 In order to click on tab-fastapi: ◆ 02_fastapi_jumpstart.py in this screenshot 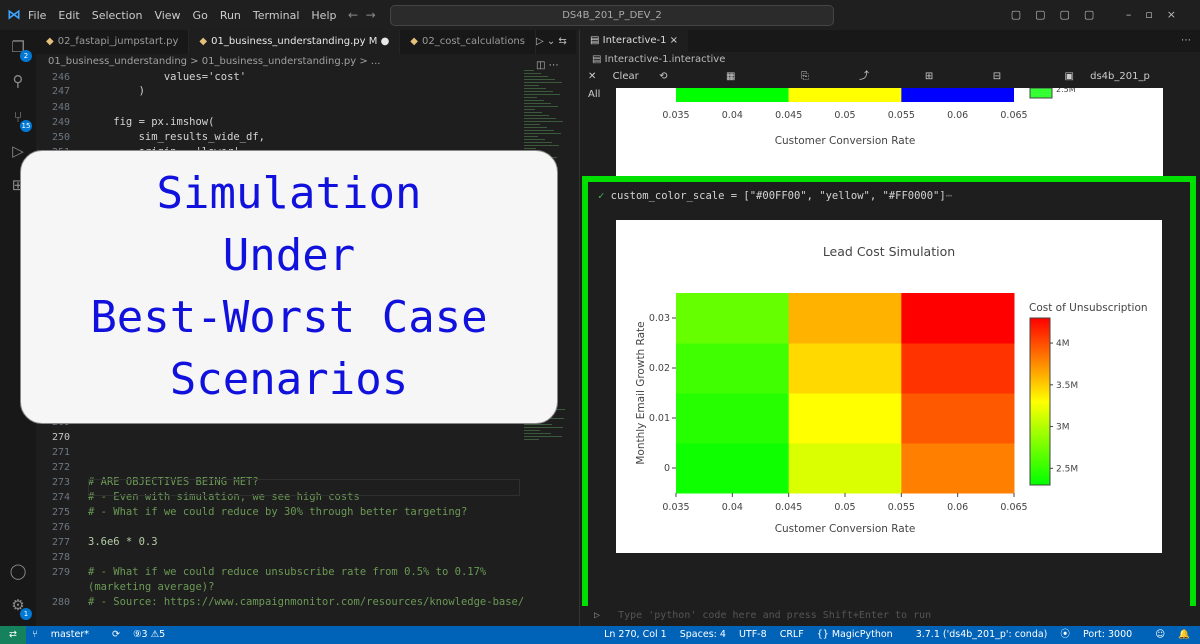, I will do `click(113, 42)`.